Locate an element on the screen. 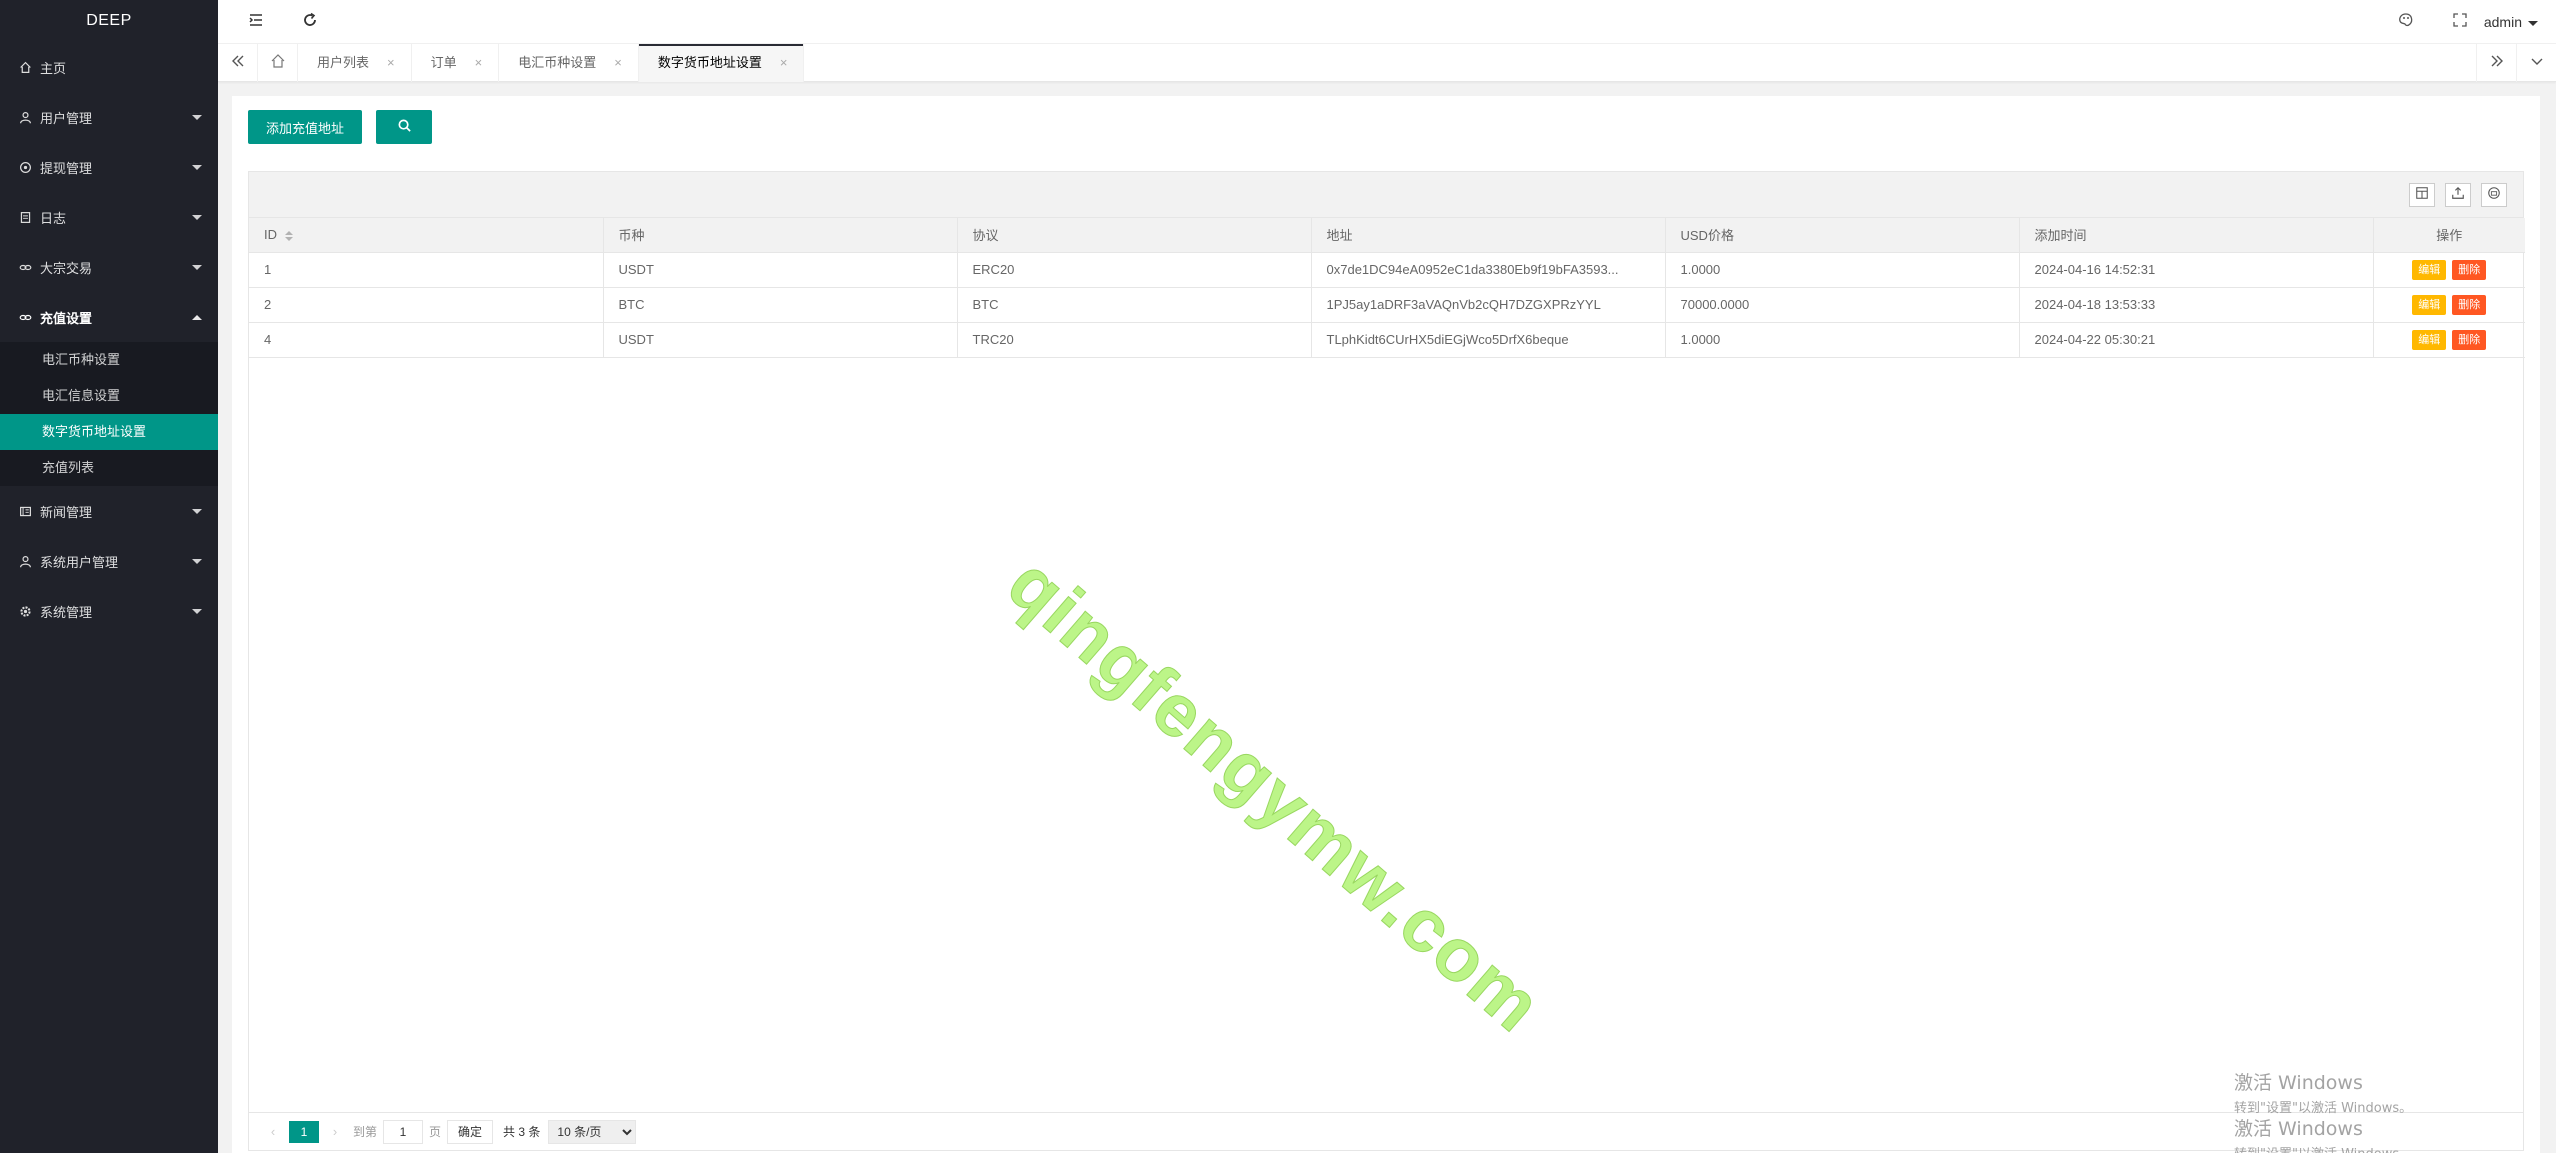 The image size is (2556, 1153). export-button is located at coordinates (2458, 195).